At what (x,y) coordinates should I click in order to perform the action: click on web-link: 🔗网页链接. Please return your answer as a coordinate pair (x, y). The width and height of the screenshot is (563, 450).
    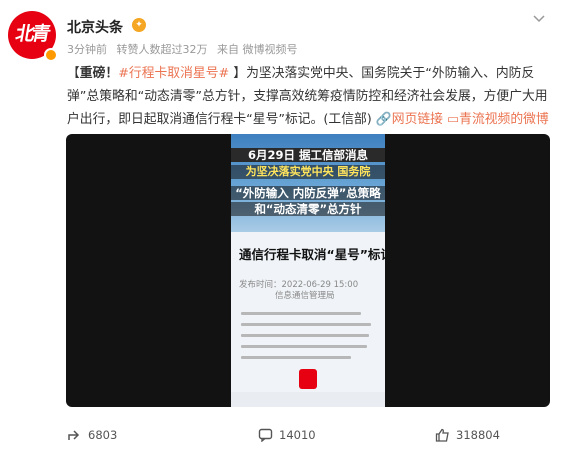
    Looking at the image, I should click on (409, 119).